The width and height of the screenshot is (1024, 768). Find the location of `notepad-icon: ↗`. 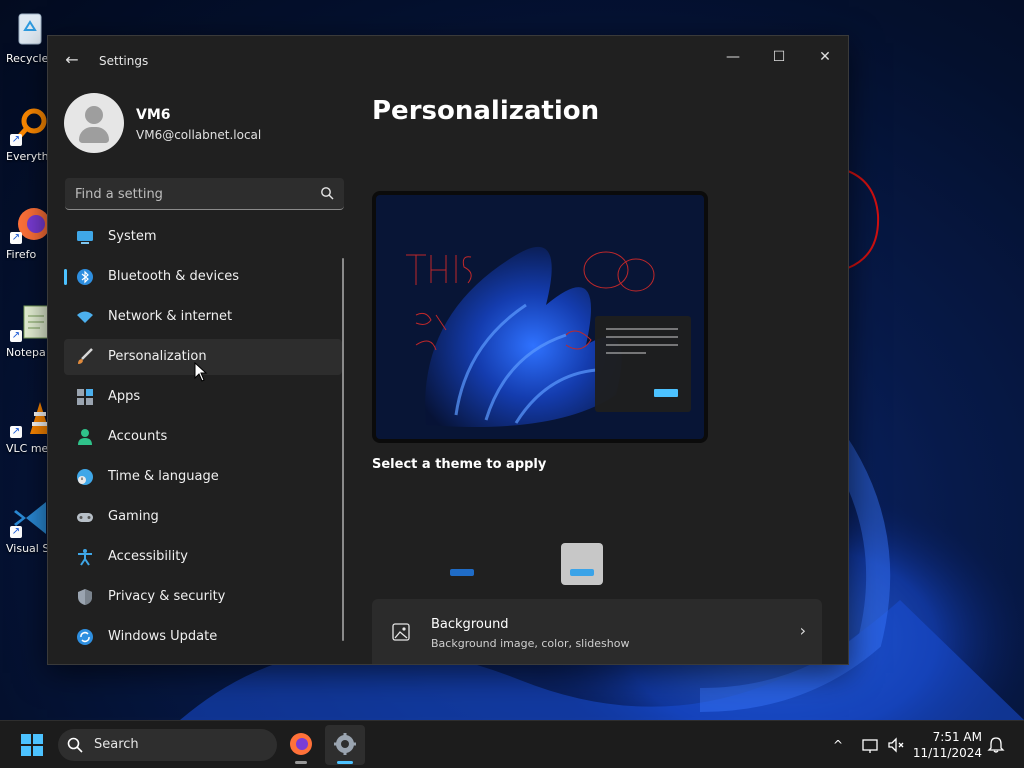

notepad-icon: ↗ is located at coordinates (30, 322).